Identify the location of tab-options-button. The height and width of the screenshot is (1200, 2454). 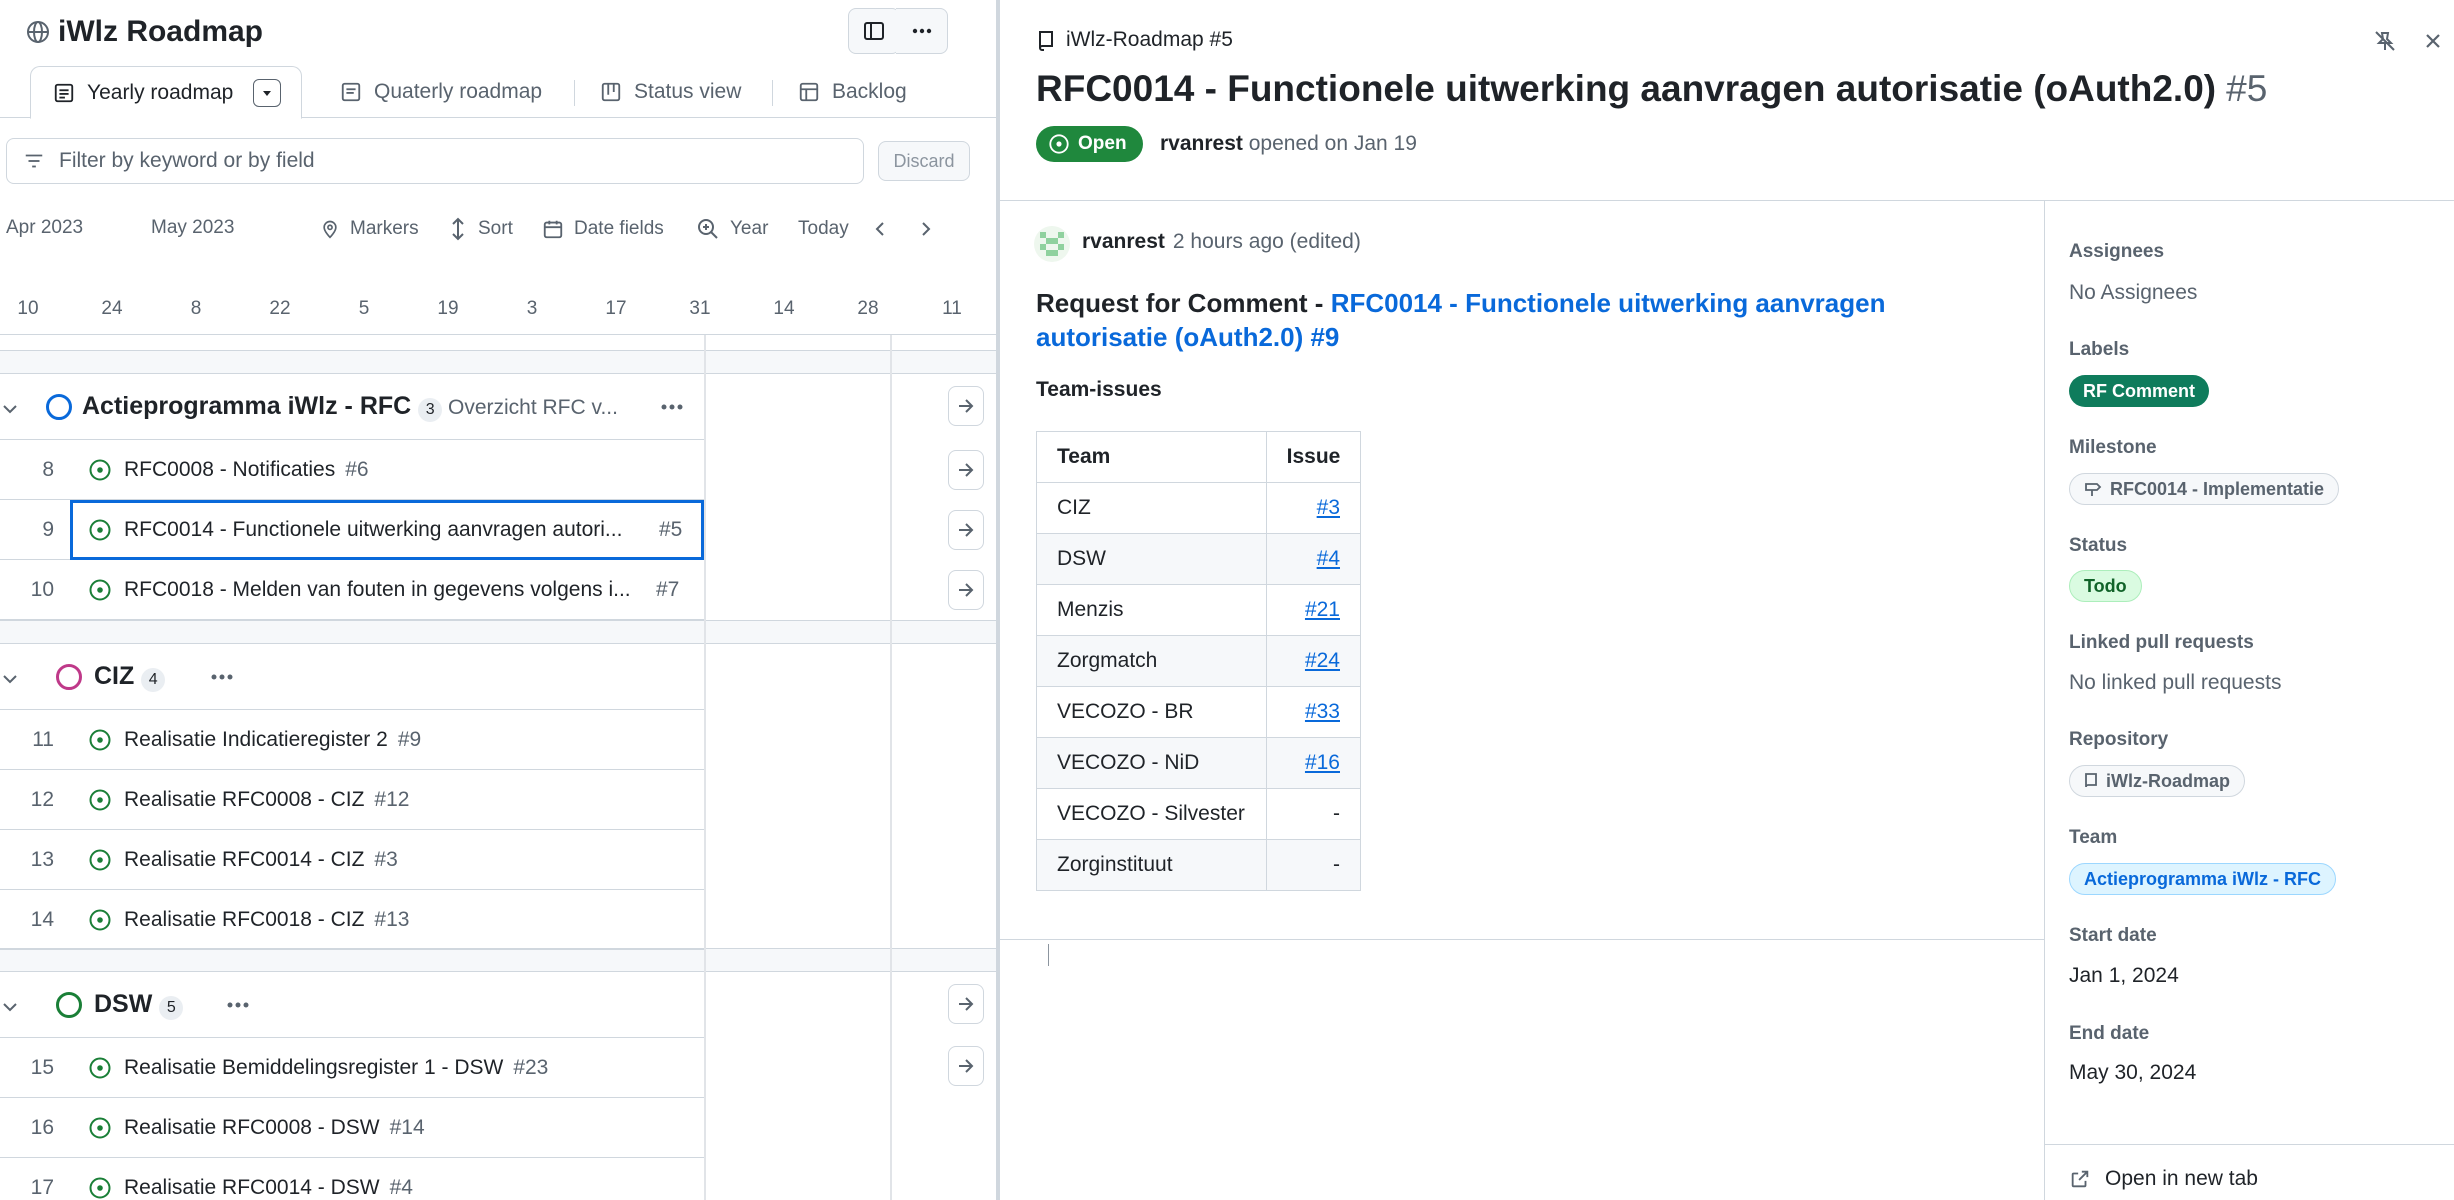
(267, 92).